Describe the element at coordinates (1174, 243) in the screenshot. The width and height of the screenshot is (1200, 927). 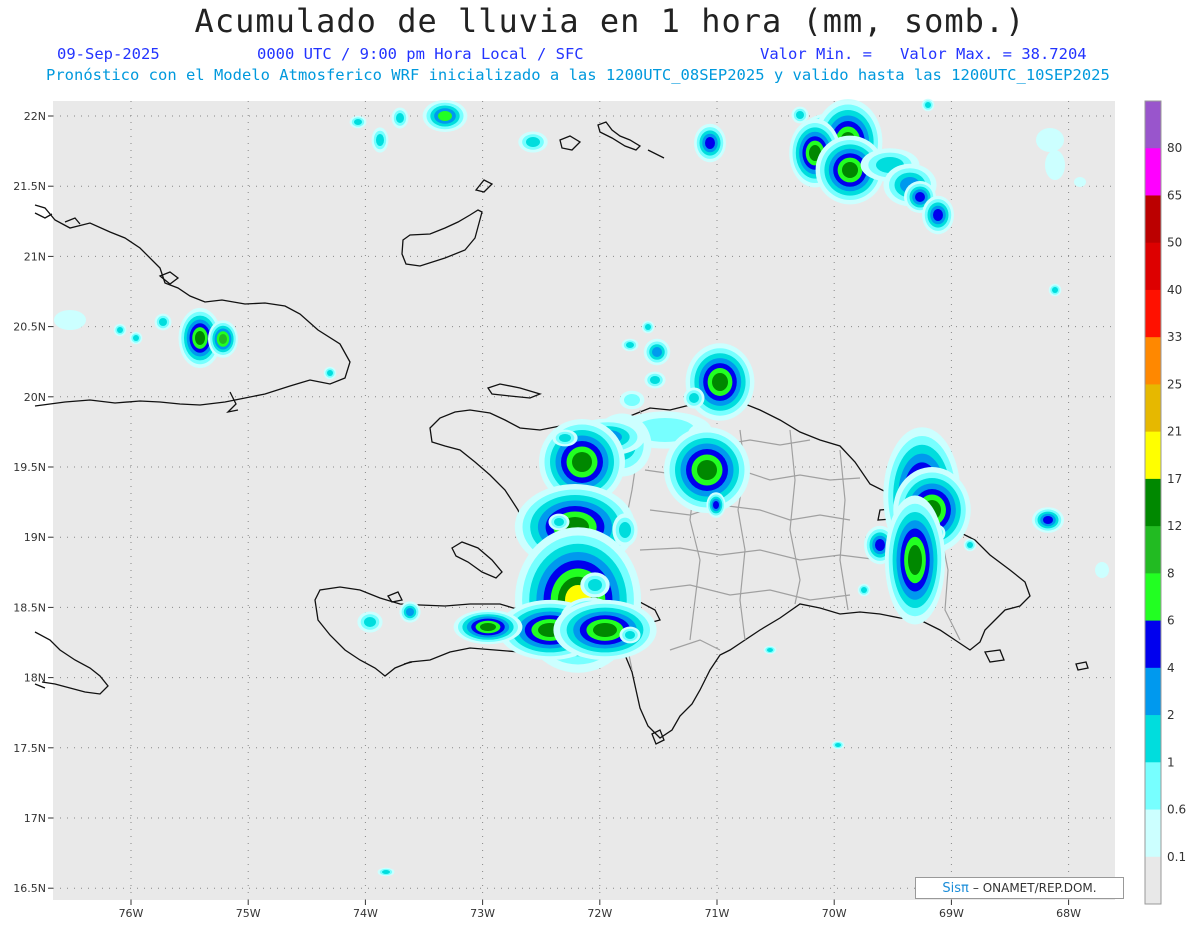
I see `color-scale-label: 50` at that location.